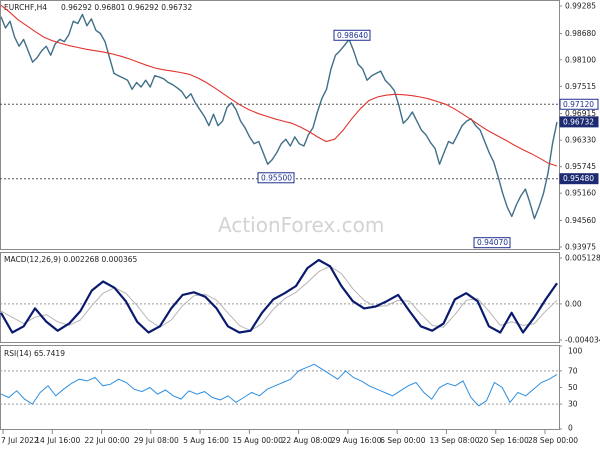 This screenshot has height=454, width=600. Describe the element at coordinates (504, 440) in the screenshot. I see `time-tick-label: 20 Sep 16:00` at that location.